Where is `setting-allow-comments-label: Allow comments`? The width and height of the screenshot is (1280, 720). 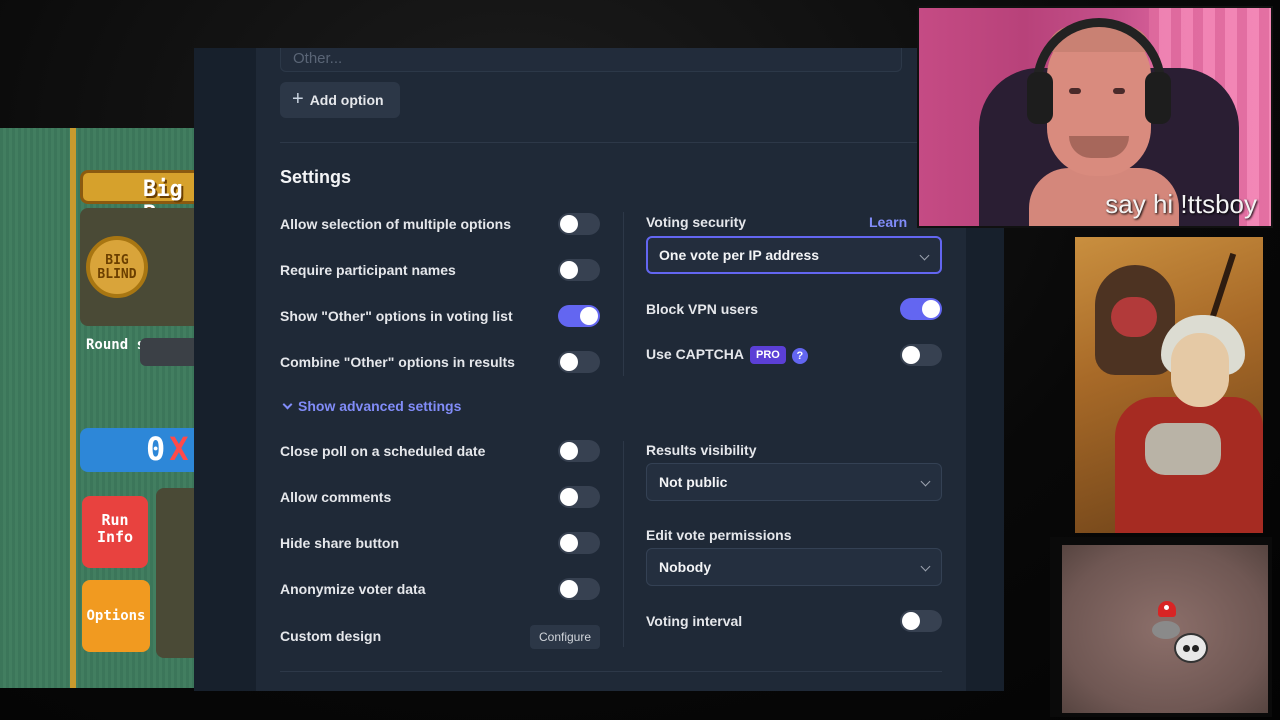 setting-allow-comments-label: Allow comments is located at coordinates (336, 497).